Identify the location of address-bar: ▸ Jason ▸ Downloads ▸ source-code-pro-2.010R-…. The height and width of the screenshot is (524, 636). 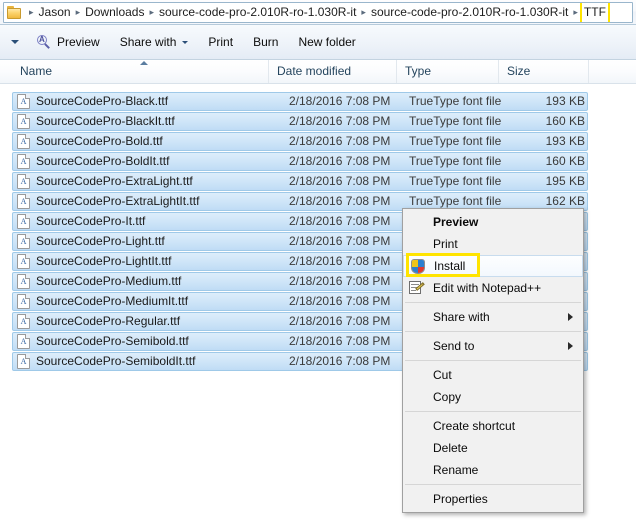
(318, 12).